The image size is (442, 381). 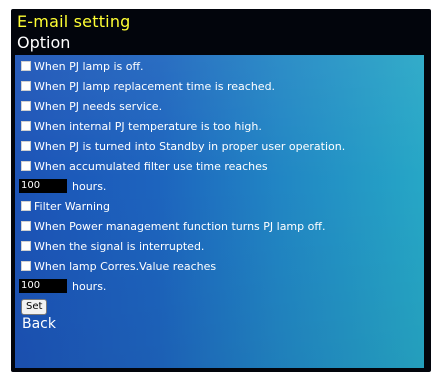 I want to click on filter-hours-unit: hours., so click(x=89, y=186).